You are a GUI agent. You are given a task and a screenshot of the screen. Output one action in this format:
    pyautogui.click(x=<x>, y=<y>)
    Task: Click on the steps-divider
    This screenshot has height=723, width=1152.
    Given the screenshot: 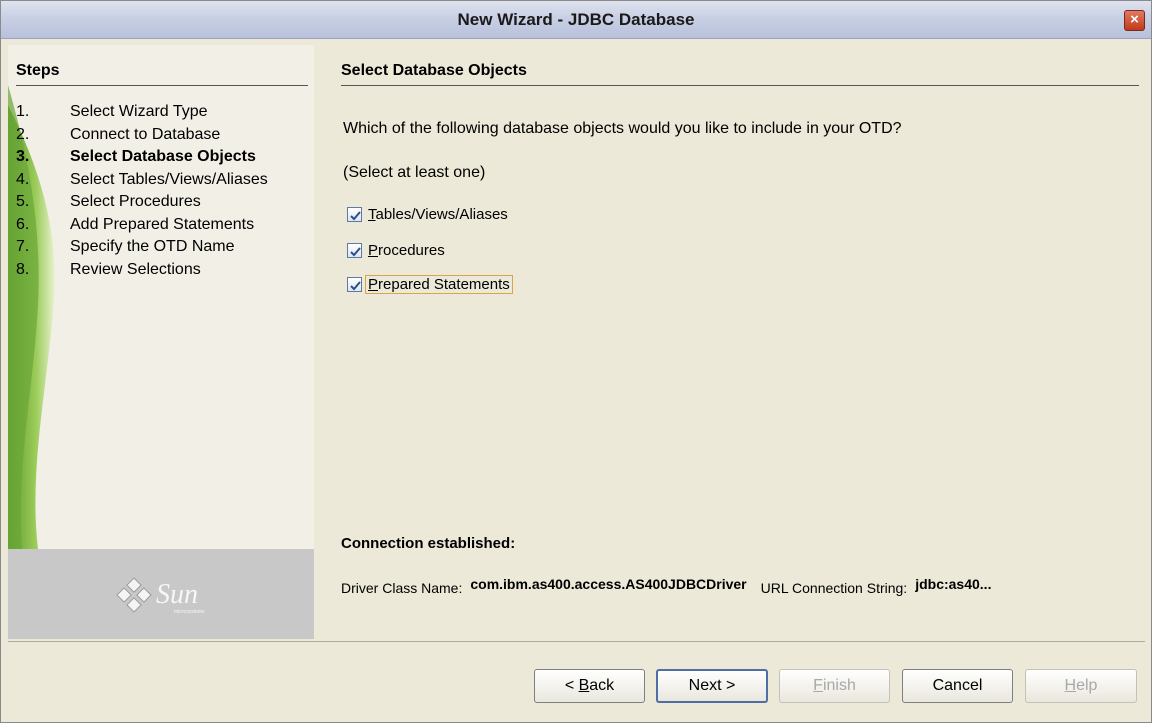 What is the action you would take?
    pyautogui.click(x=162, y=85)
    